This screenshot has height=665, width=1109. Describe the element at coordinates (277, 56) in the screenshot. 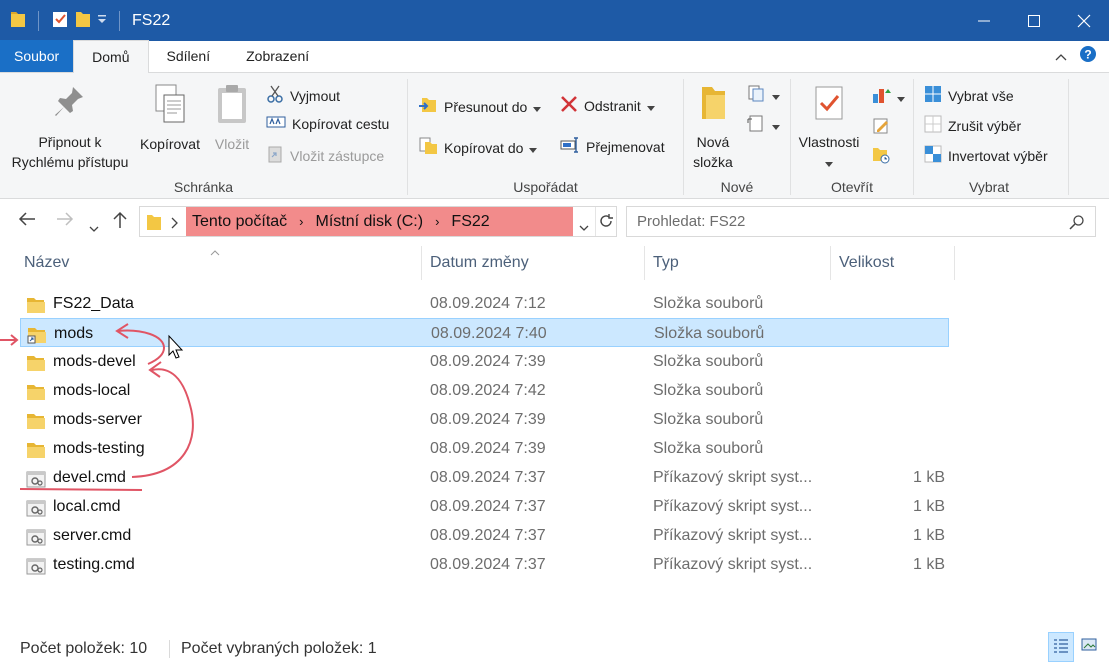

I see `tab-zobrazeni: Zobrazení` at that location.